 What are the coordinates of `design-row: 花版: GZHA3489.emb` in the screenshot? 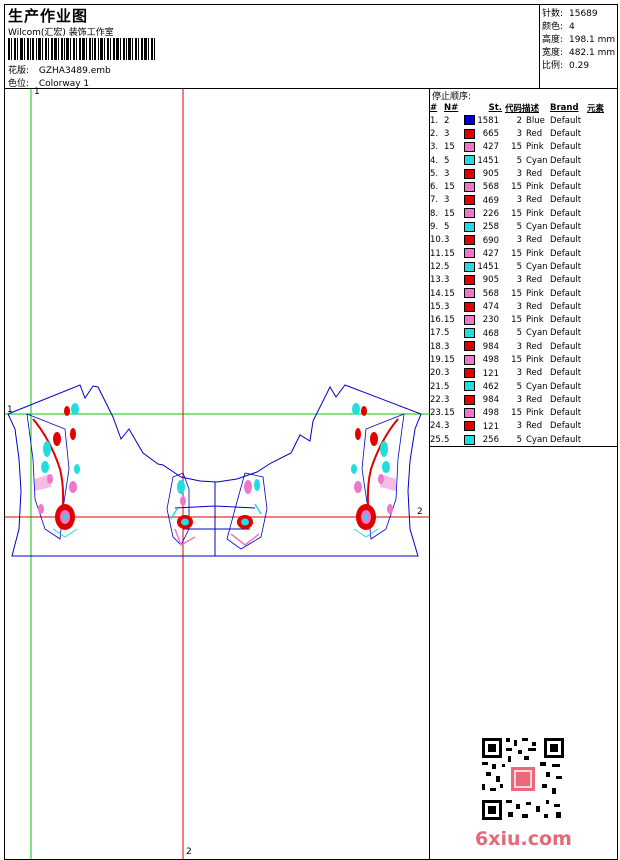 It's located at (59, 69).